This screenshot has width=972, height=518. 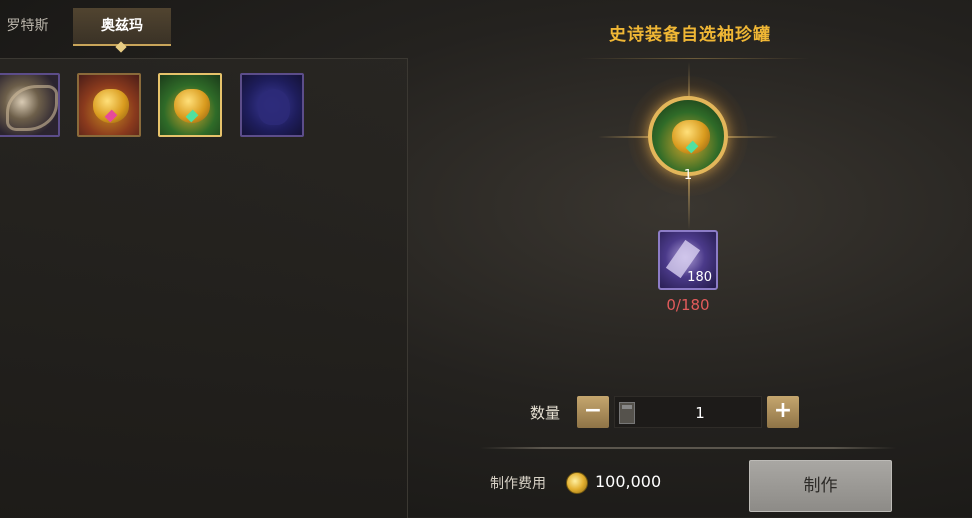 What do you see at coordinates (695, 58) in the screenshot?
I see `title-divider` at bounding box center [695, 58].